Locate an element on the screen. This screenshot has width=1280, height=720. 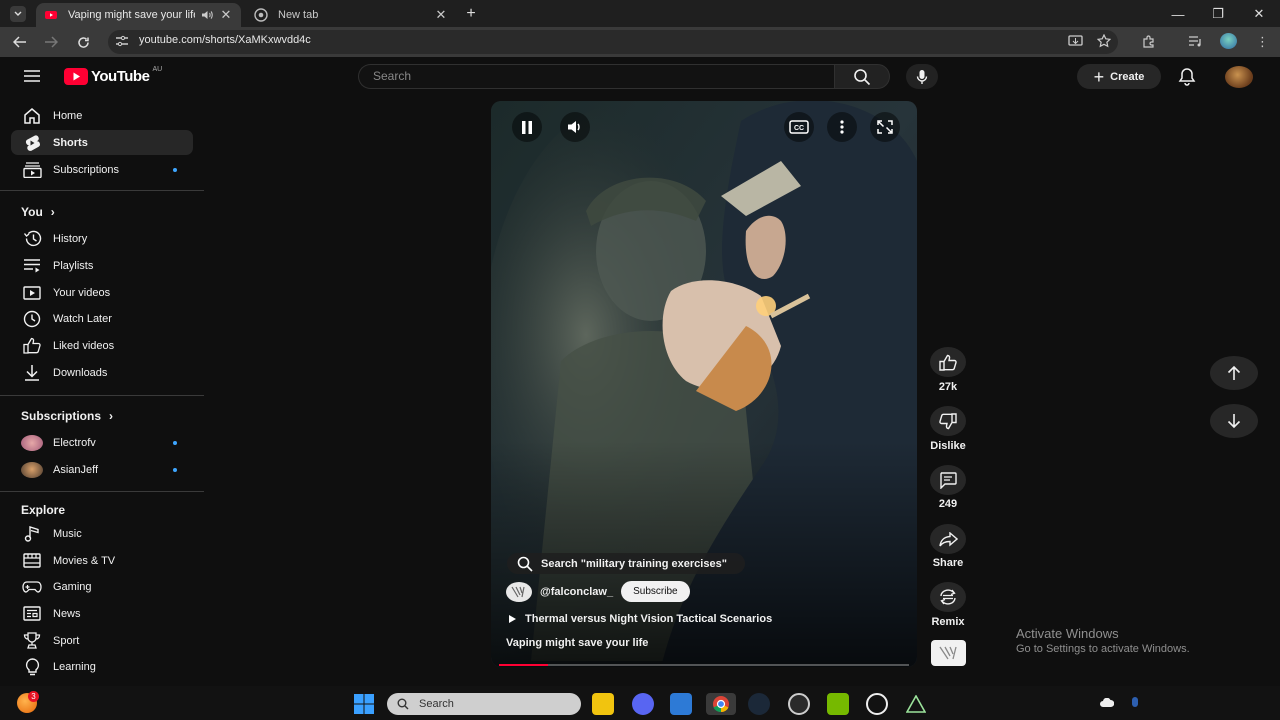
news-icon is located at coordinates (32, 613).